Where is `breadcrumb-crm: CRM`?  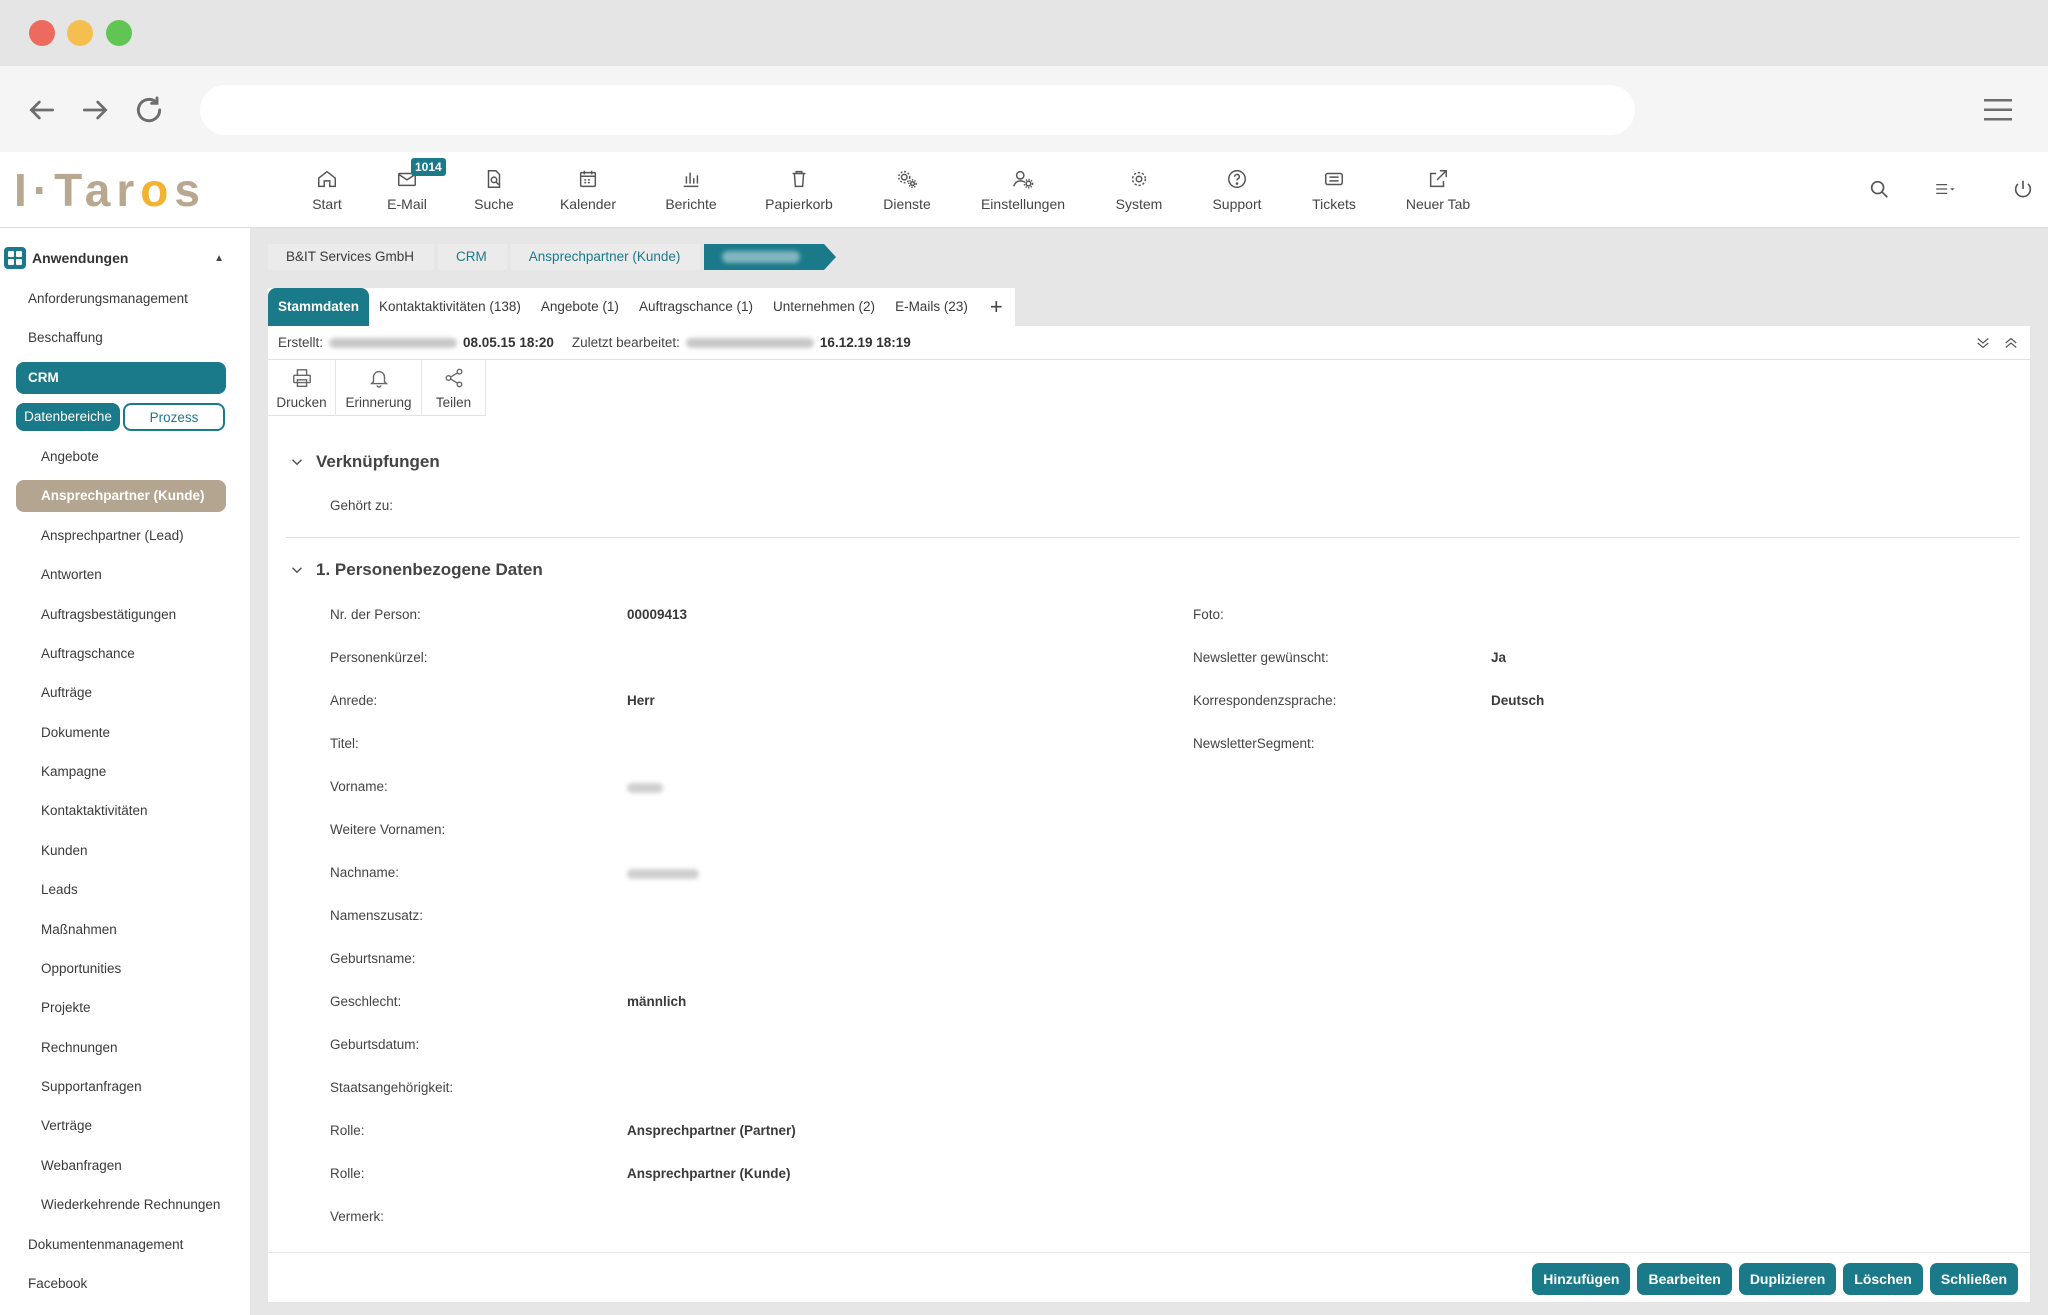
breadcrumb-crm: CRM is located at coordinates (472, 257).